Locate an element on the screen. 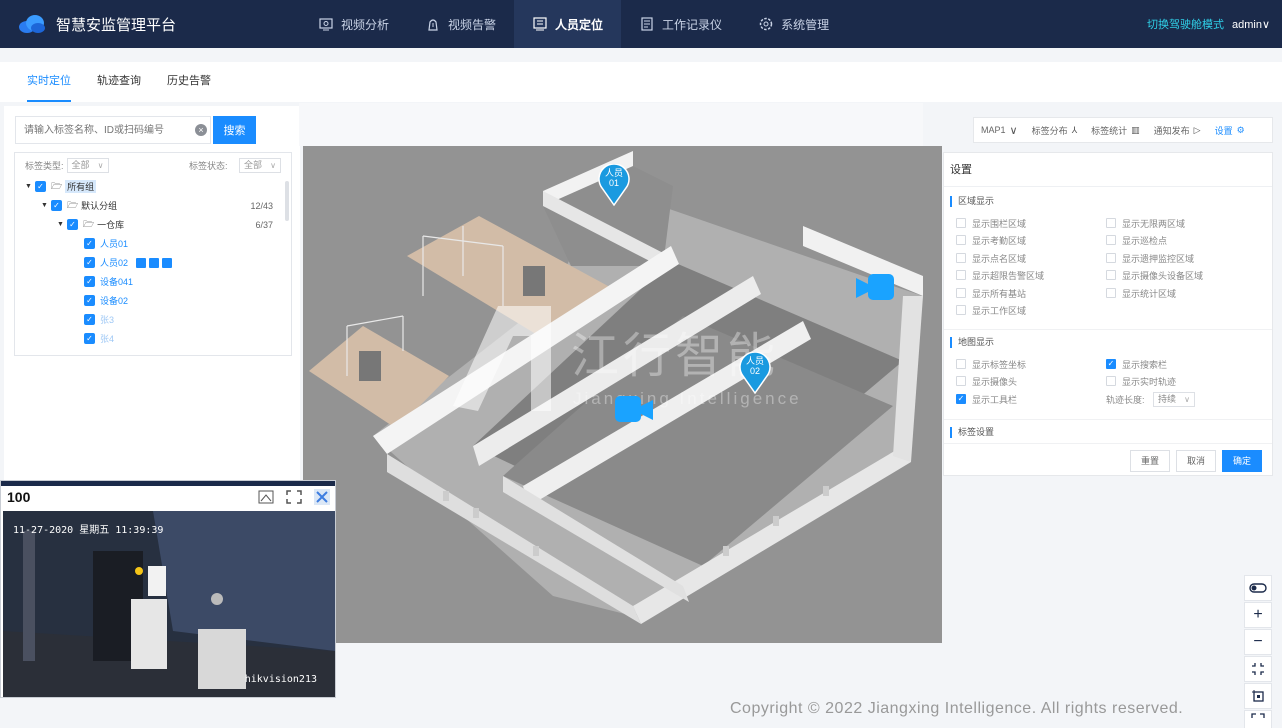 This screenshot has height=728, width=1282. opt-show-cameras: 显示摄像头 is located at coordinates (986, 381).